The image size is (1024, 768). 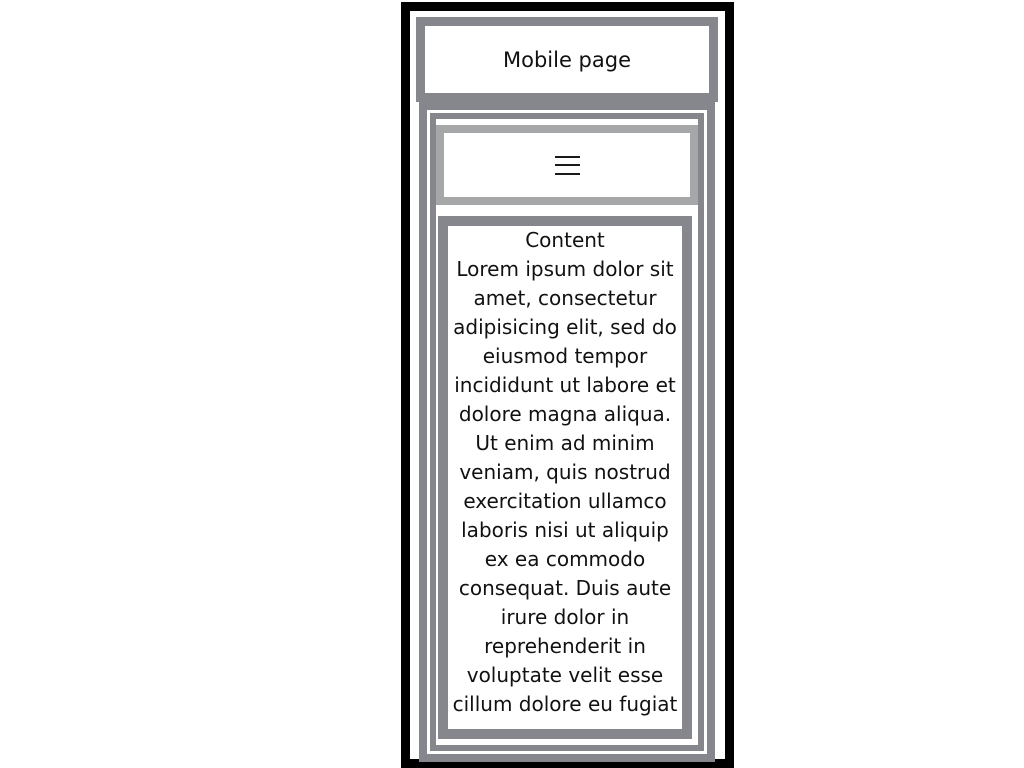 I want to click on nav-bar, so click(x=567, y=165).